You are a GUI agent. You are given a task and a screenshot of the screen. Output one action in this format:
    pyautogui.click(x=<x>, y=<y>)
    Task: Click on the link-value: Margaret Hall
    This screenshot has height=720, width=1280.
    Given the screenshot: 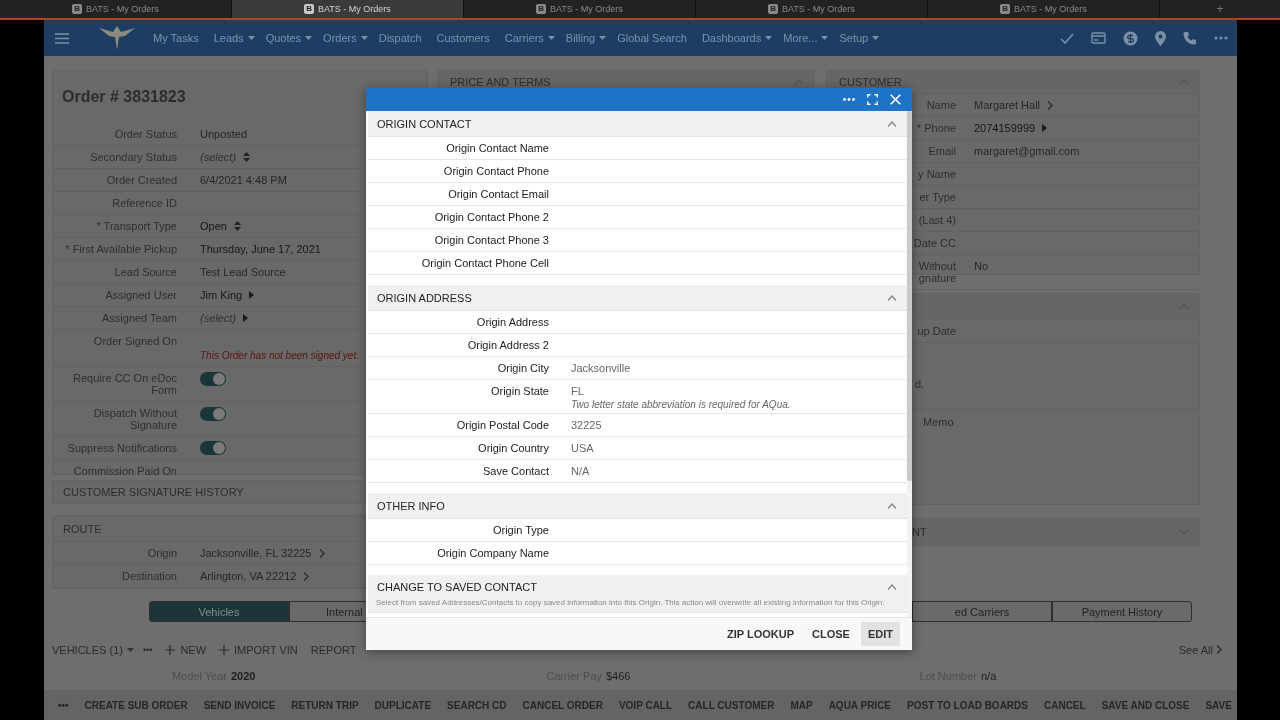 What is the action you would take?
    pyautogui.click(x=1007, y=105)
    